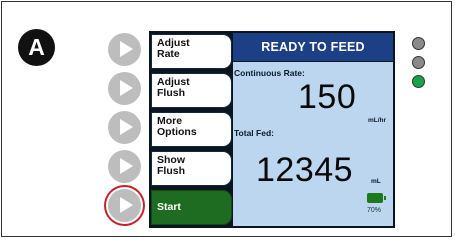 The image size is (455, 240). What do you see at coordinates (327, 97) in the screenshot?
I see `continuous-rate-value: 150` at bounding box center [327, 97].